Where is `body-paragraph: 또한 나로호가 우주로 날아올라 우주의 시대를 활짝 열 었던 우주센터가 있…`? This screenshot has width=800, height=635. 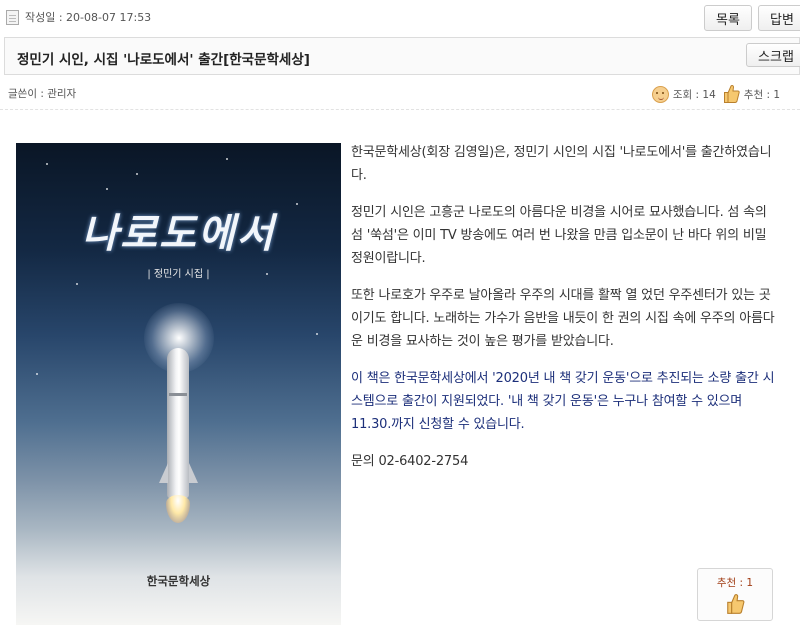 body-paragraph: 또한 나로호가 우주로 날아올라 우주의 시대를 활짝 열 었던 우주센터가 있… is located at coordinates (563, 318).